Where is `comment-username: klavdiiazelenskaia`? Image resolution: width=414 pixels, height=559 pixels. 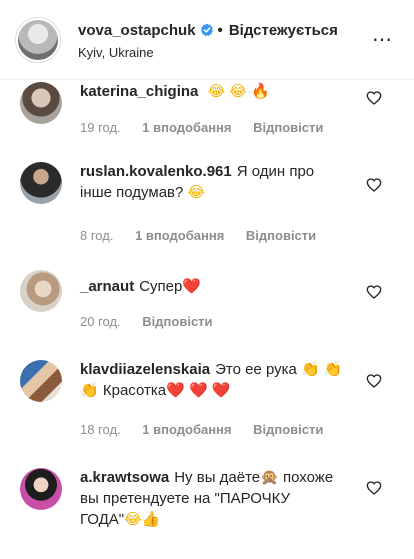
comment-username: klavdiiazelenskaia is located at coordinates (145, 369).